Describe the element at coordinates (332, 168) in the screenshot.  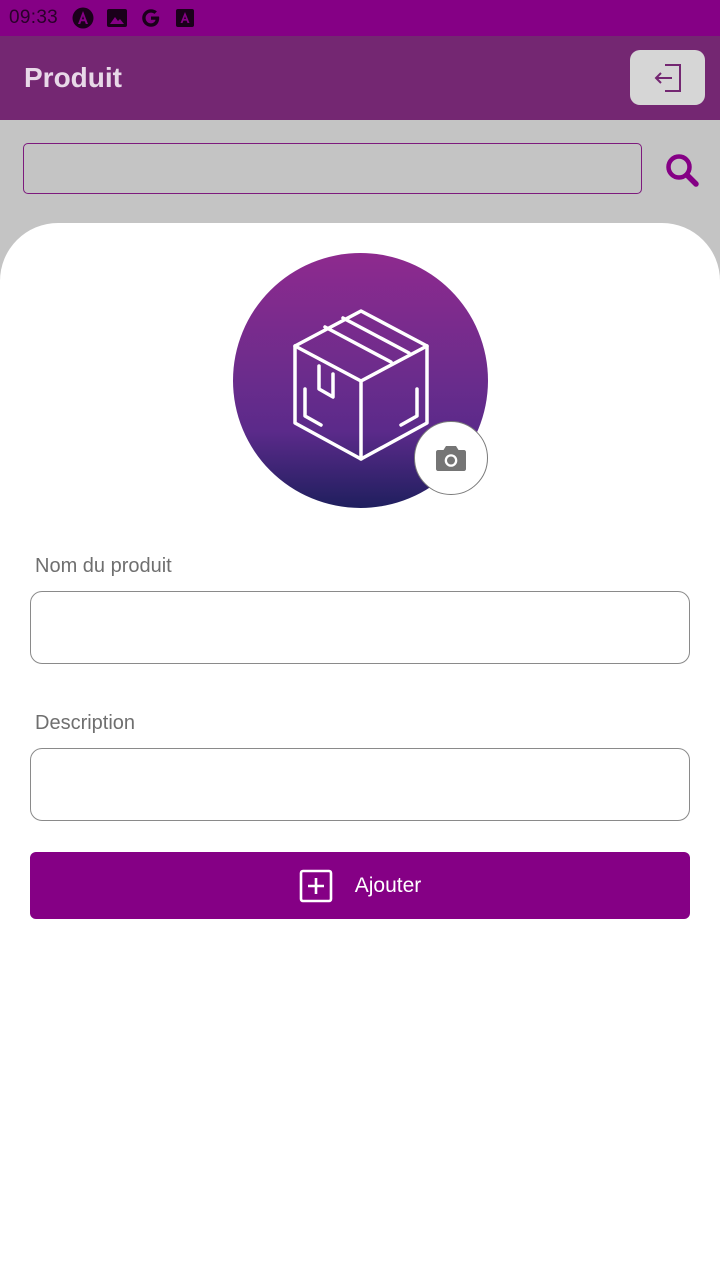
I see `search-input` at that location.